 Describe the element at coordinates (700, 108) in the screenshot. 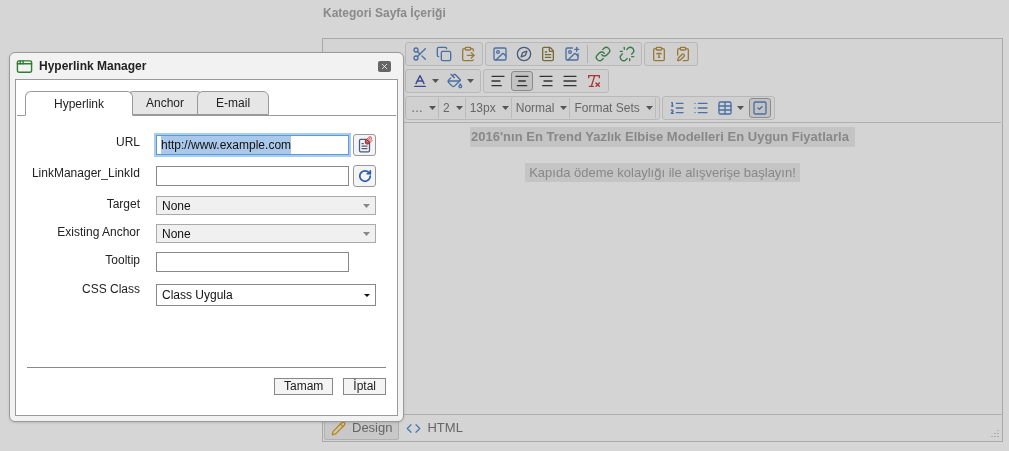

I see `bullet-list-icon` at that location.